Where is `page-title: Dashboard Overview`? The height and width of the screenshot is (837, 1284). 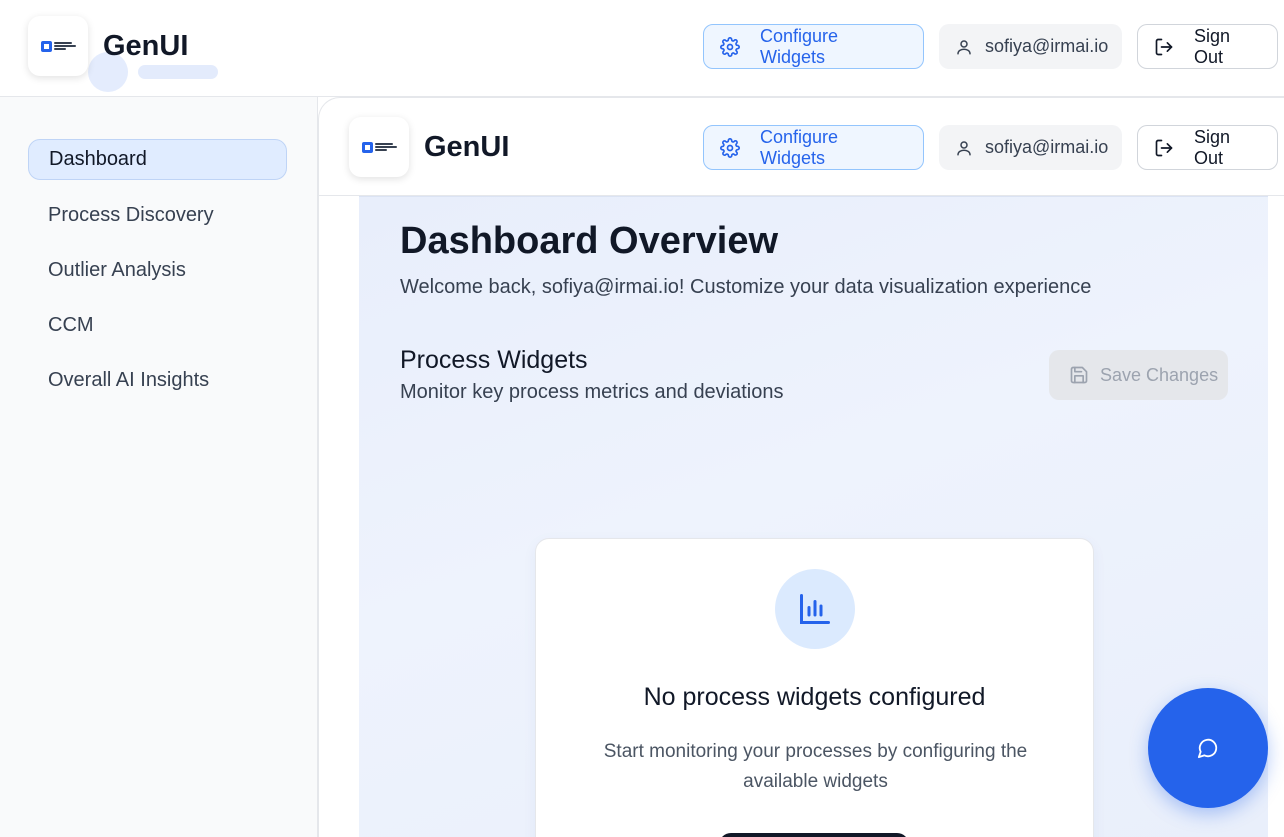 page-title: Dashboard Overview is located at coordinates (589, 241).